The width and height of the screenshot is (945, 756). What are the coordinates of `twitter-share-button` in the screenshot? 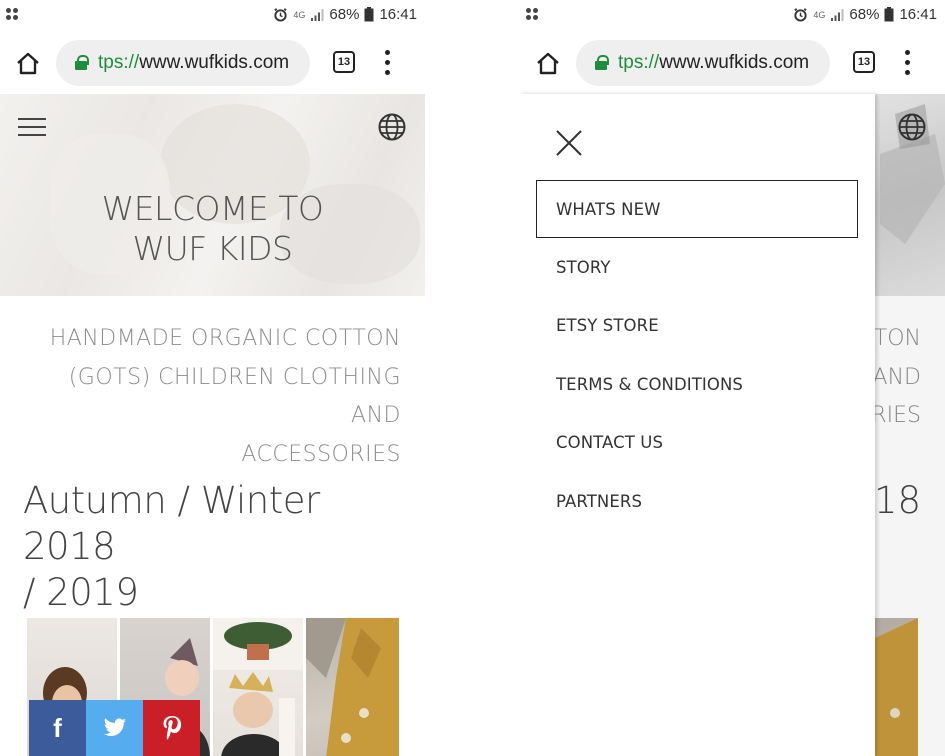 It's located at (114, 728).